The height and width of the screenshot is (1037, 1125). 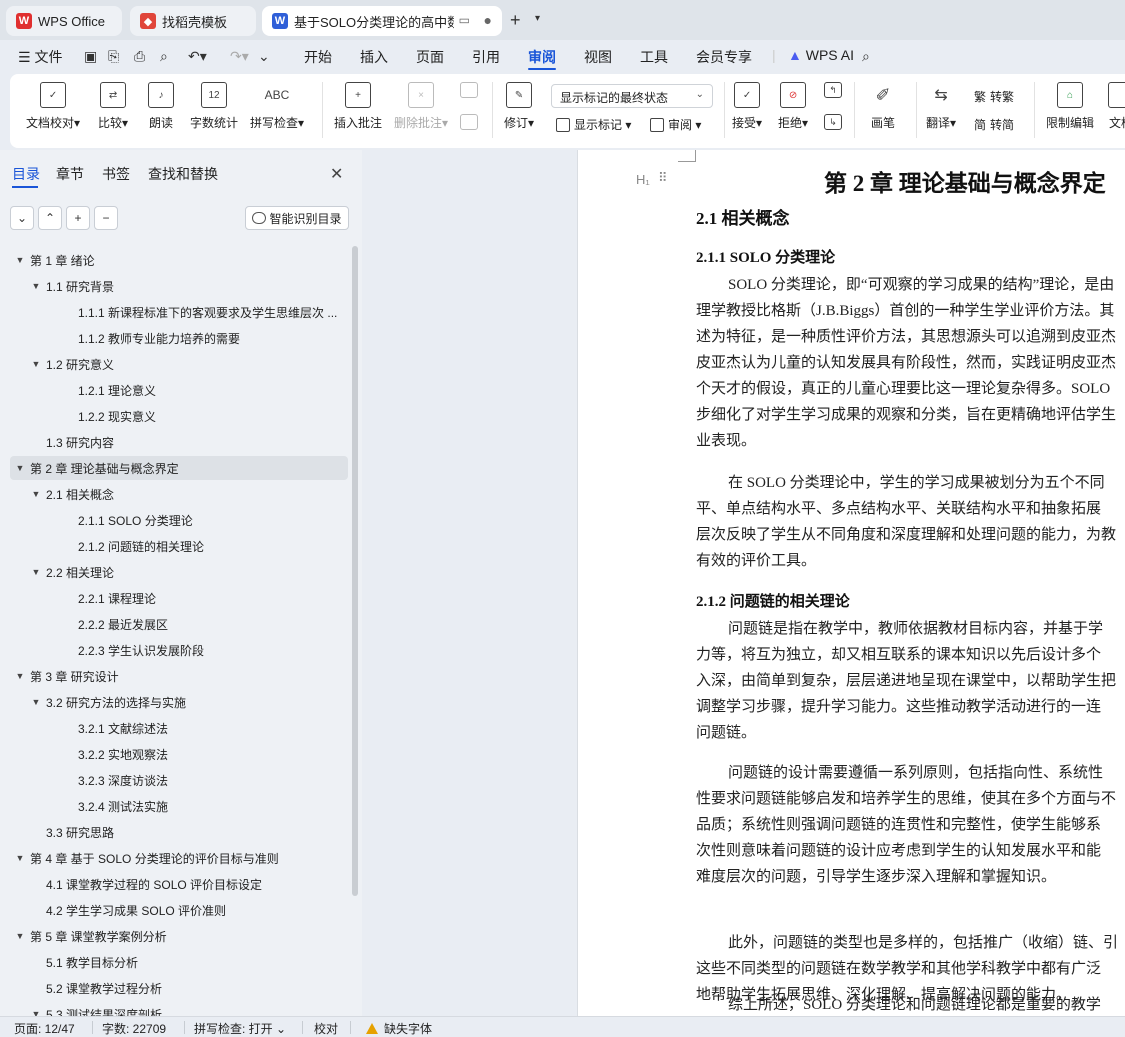 I want to click on redo-icon: ↷▾, so click(x=239, y=56).